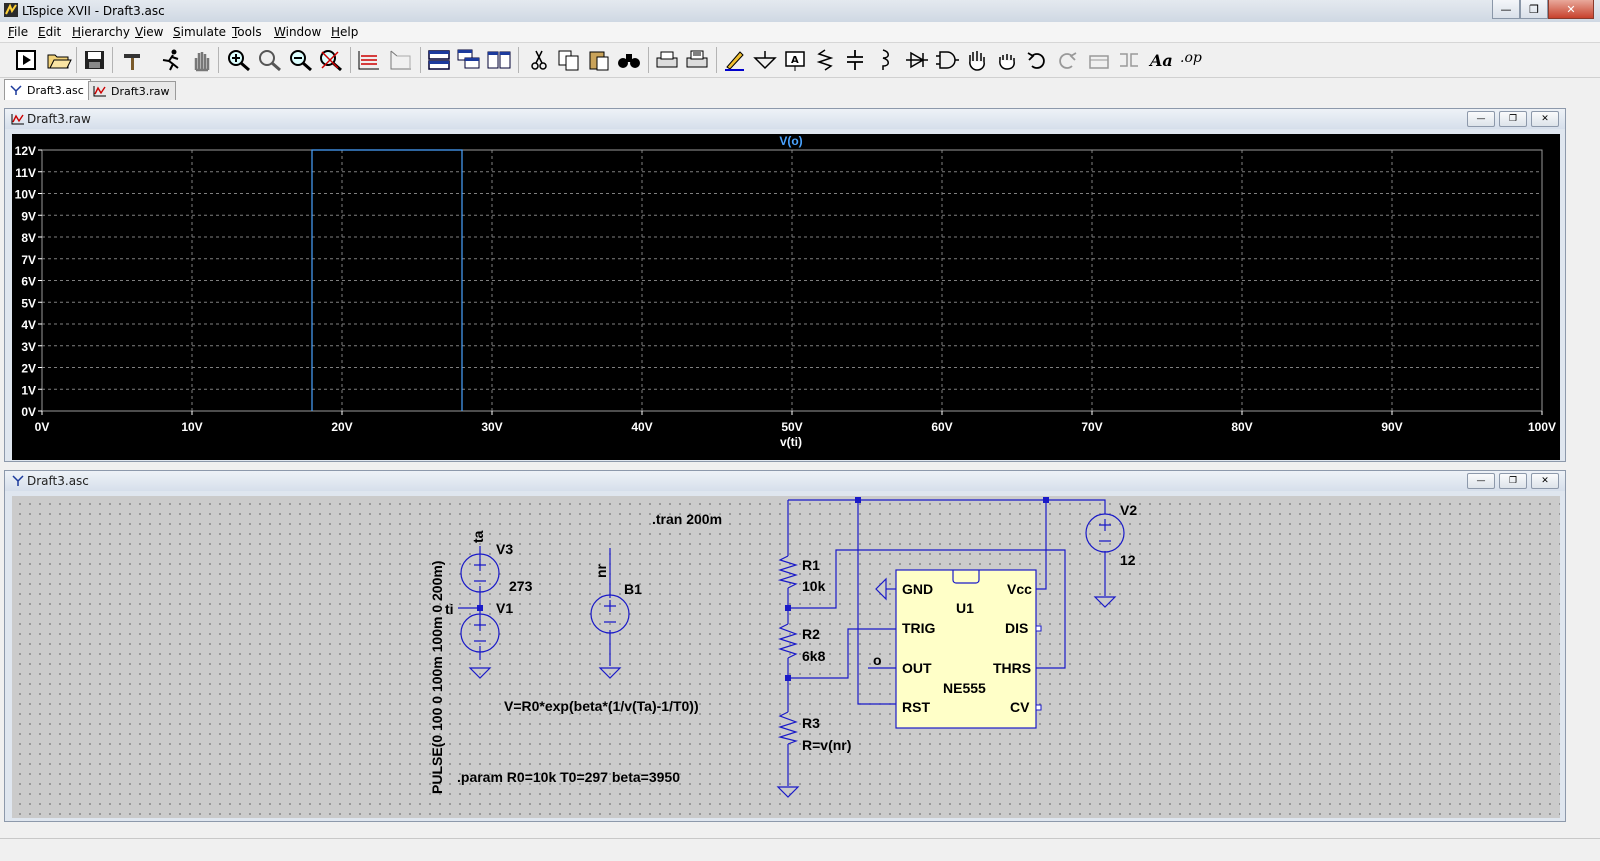  I want to click on waveform-minimize-button: —, so click(1481, 119).